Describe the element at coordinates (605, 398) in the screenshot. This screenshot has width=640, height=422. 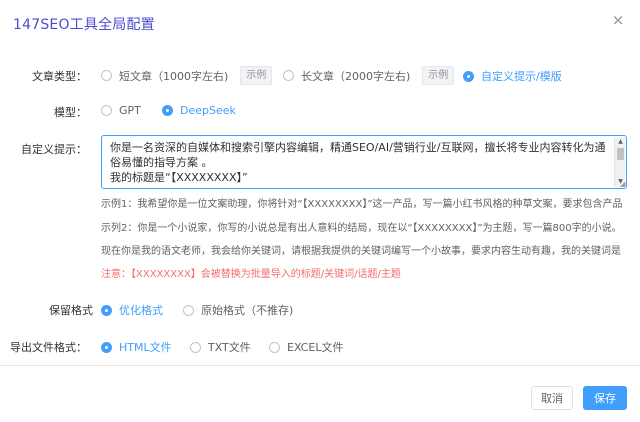
I see `save-button: 保存` at that location.